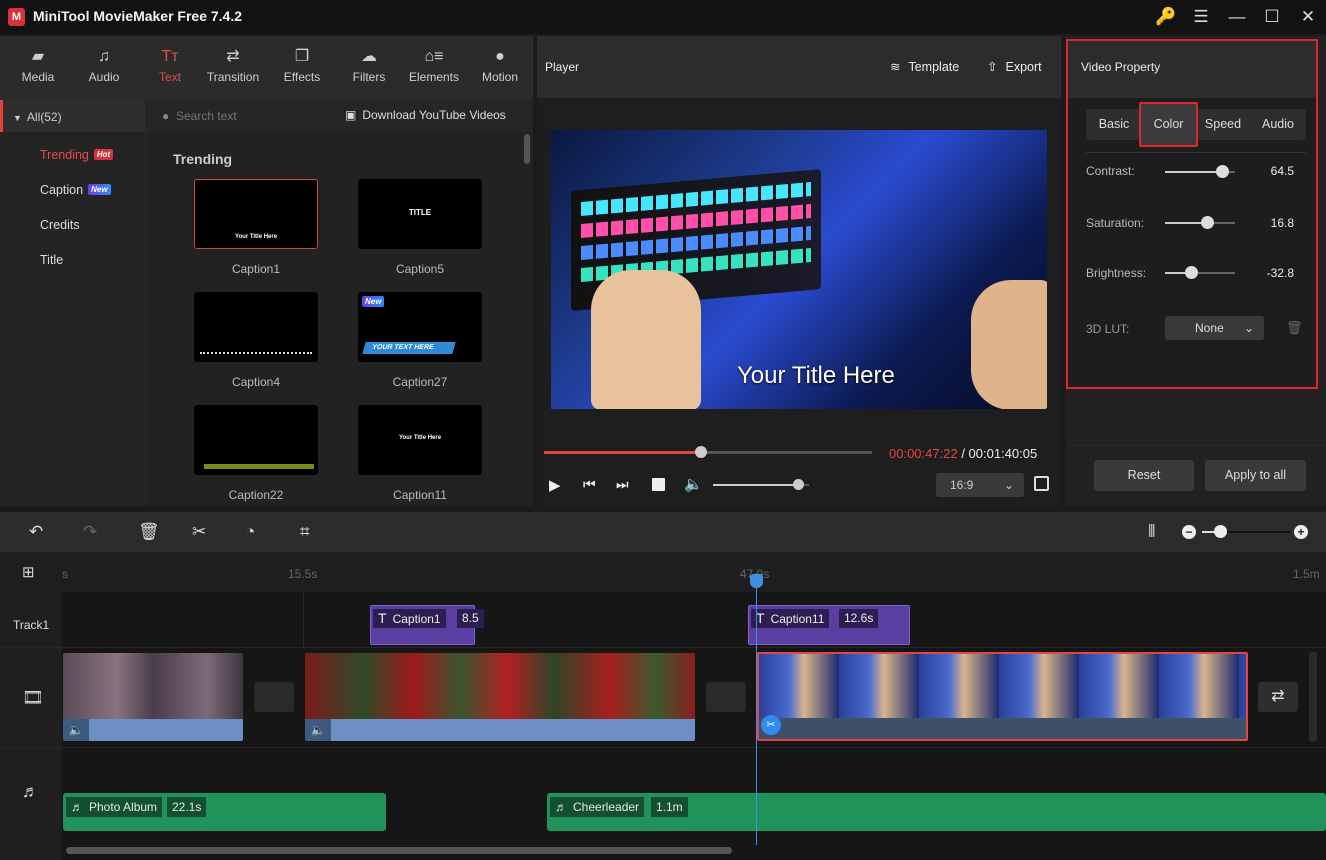 The width and height of the screenshot is (1326, 860). What do you see at coordinates (527, 149) in the screenshot?
I see `library-scrollbar` at bounding box center [527, 149].